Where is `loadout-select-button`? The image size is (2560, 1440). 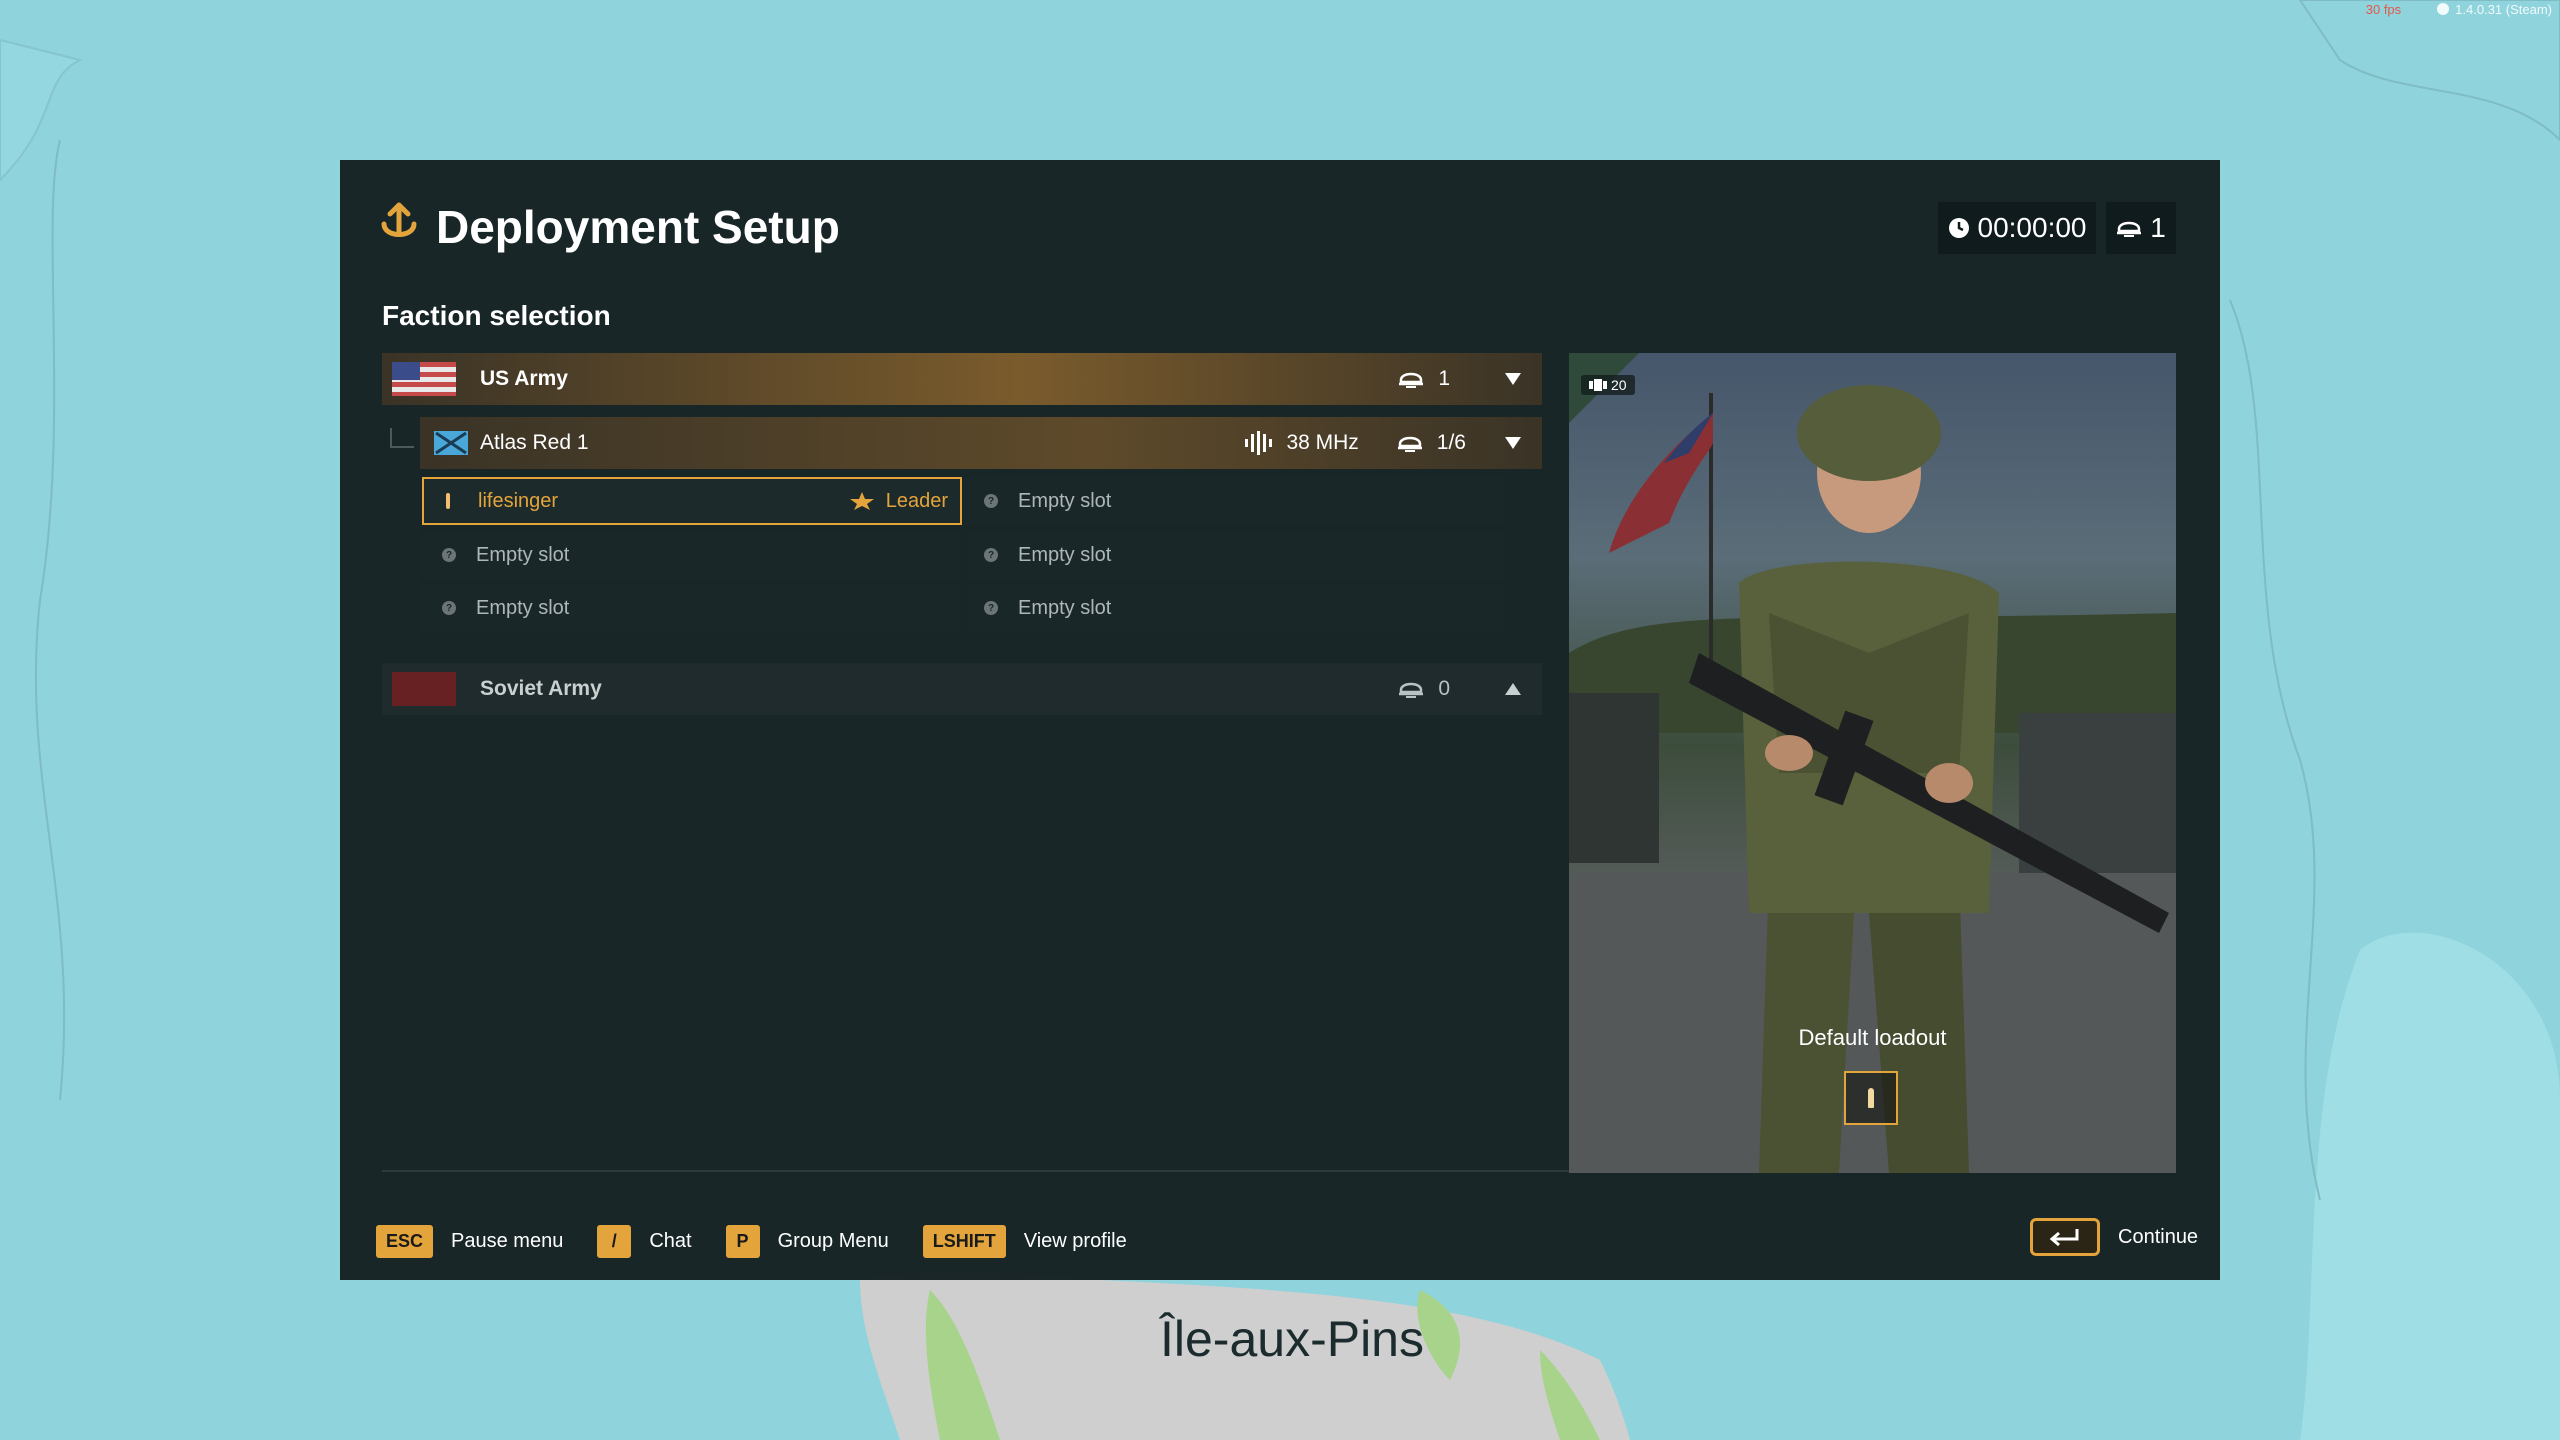 loadout-select-button is located at coordinates (1871, 1098).